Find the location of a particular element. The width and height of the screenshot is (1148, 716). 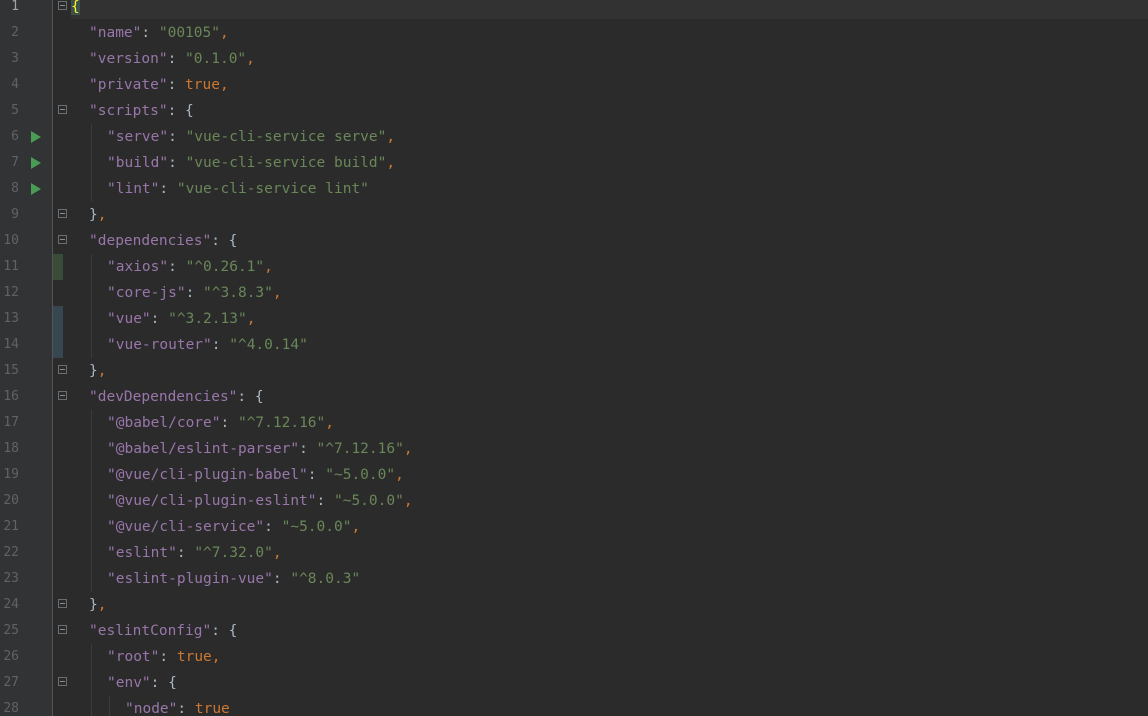

code-line: 2 "name": "00105", is located at coordinates (574, 33).